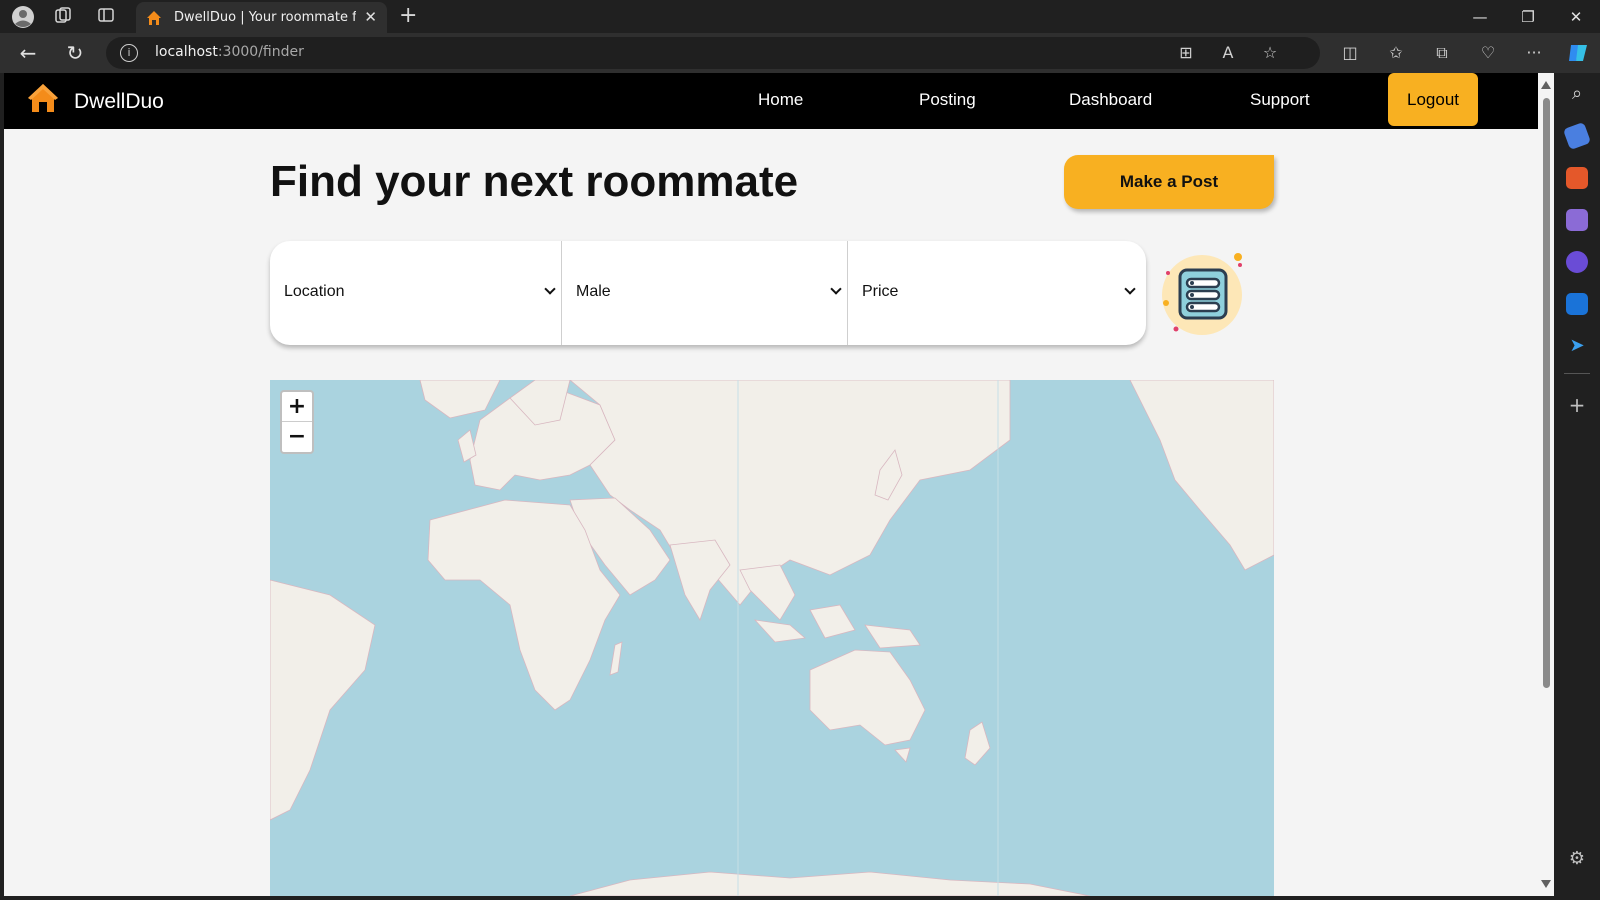  What do you see at coordinates (1202, 294) in the screenshot?
I see `list-view-icon` at bounding box center [1202, 294].